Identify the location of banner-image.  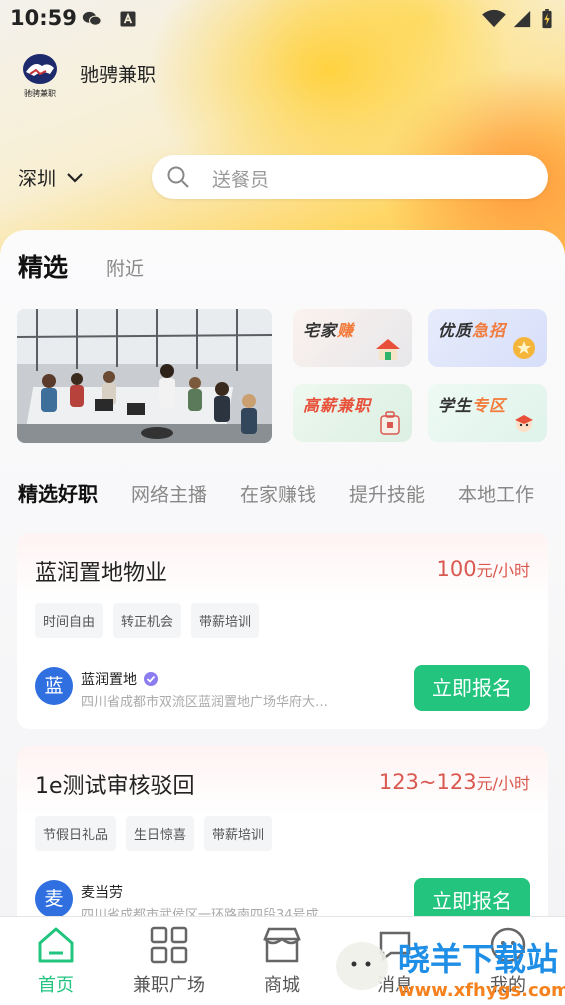
(144, 376).